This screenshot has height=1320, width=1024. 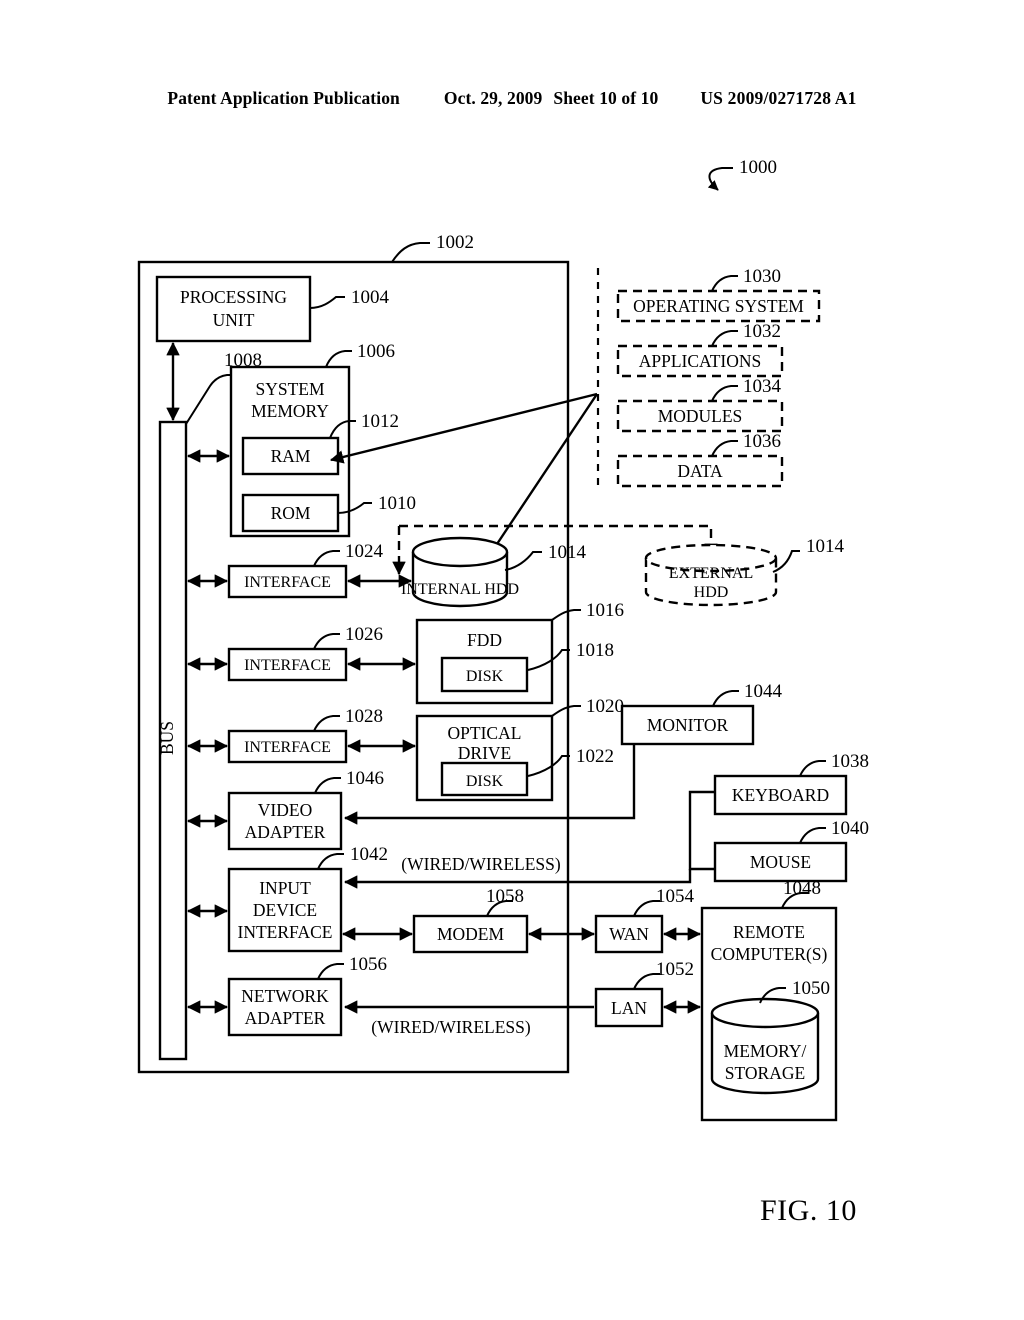 I want to click on block-internal-hdd: INTERNAL HDD 1014, so click(x=494, y=572).